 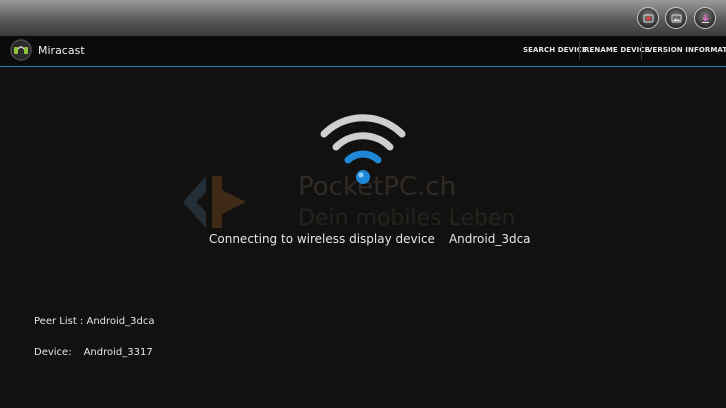 I want to click on download-icon, so click(x=705, y=18).